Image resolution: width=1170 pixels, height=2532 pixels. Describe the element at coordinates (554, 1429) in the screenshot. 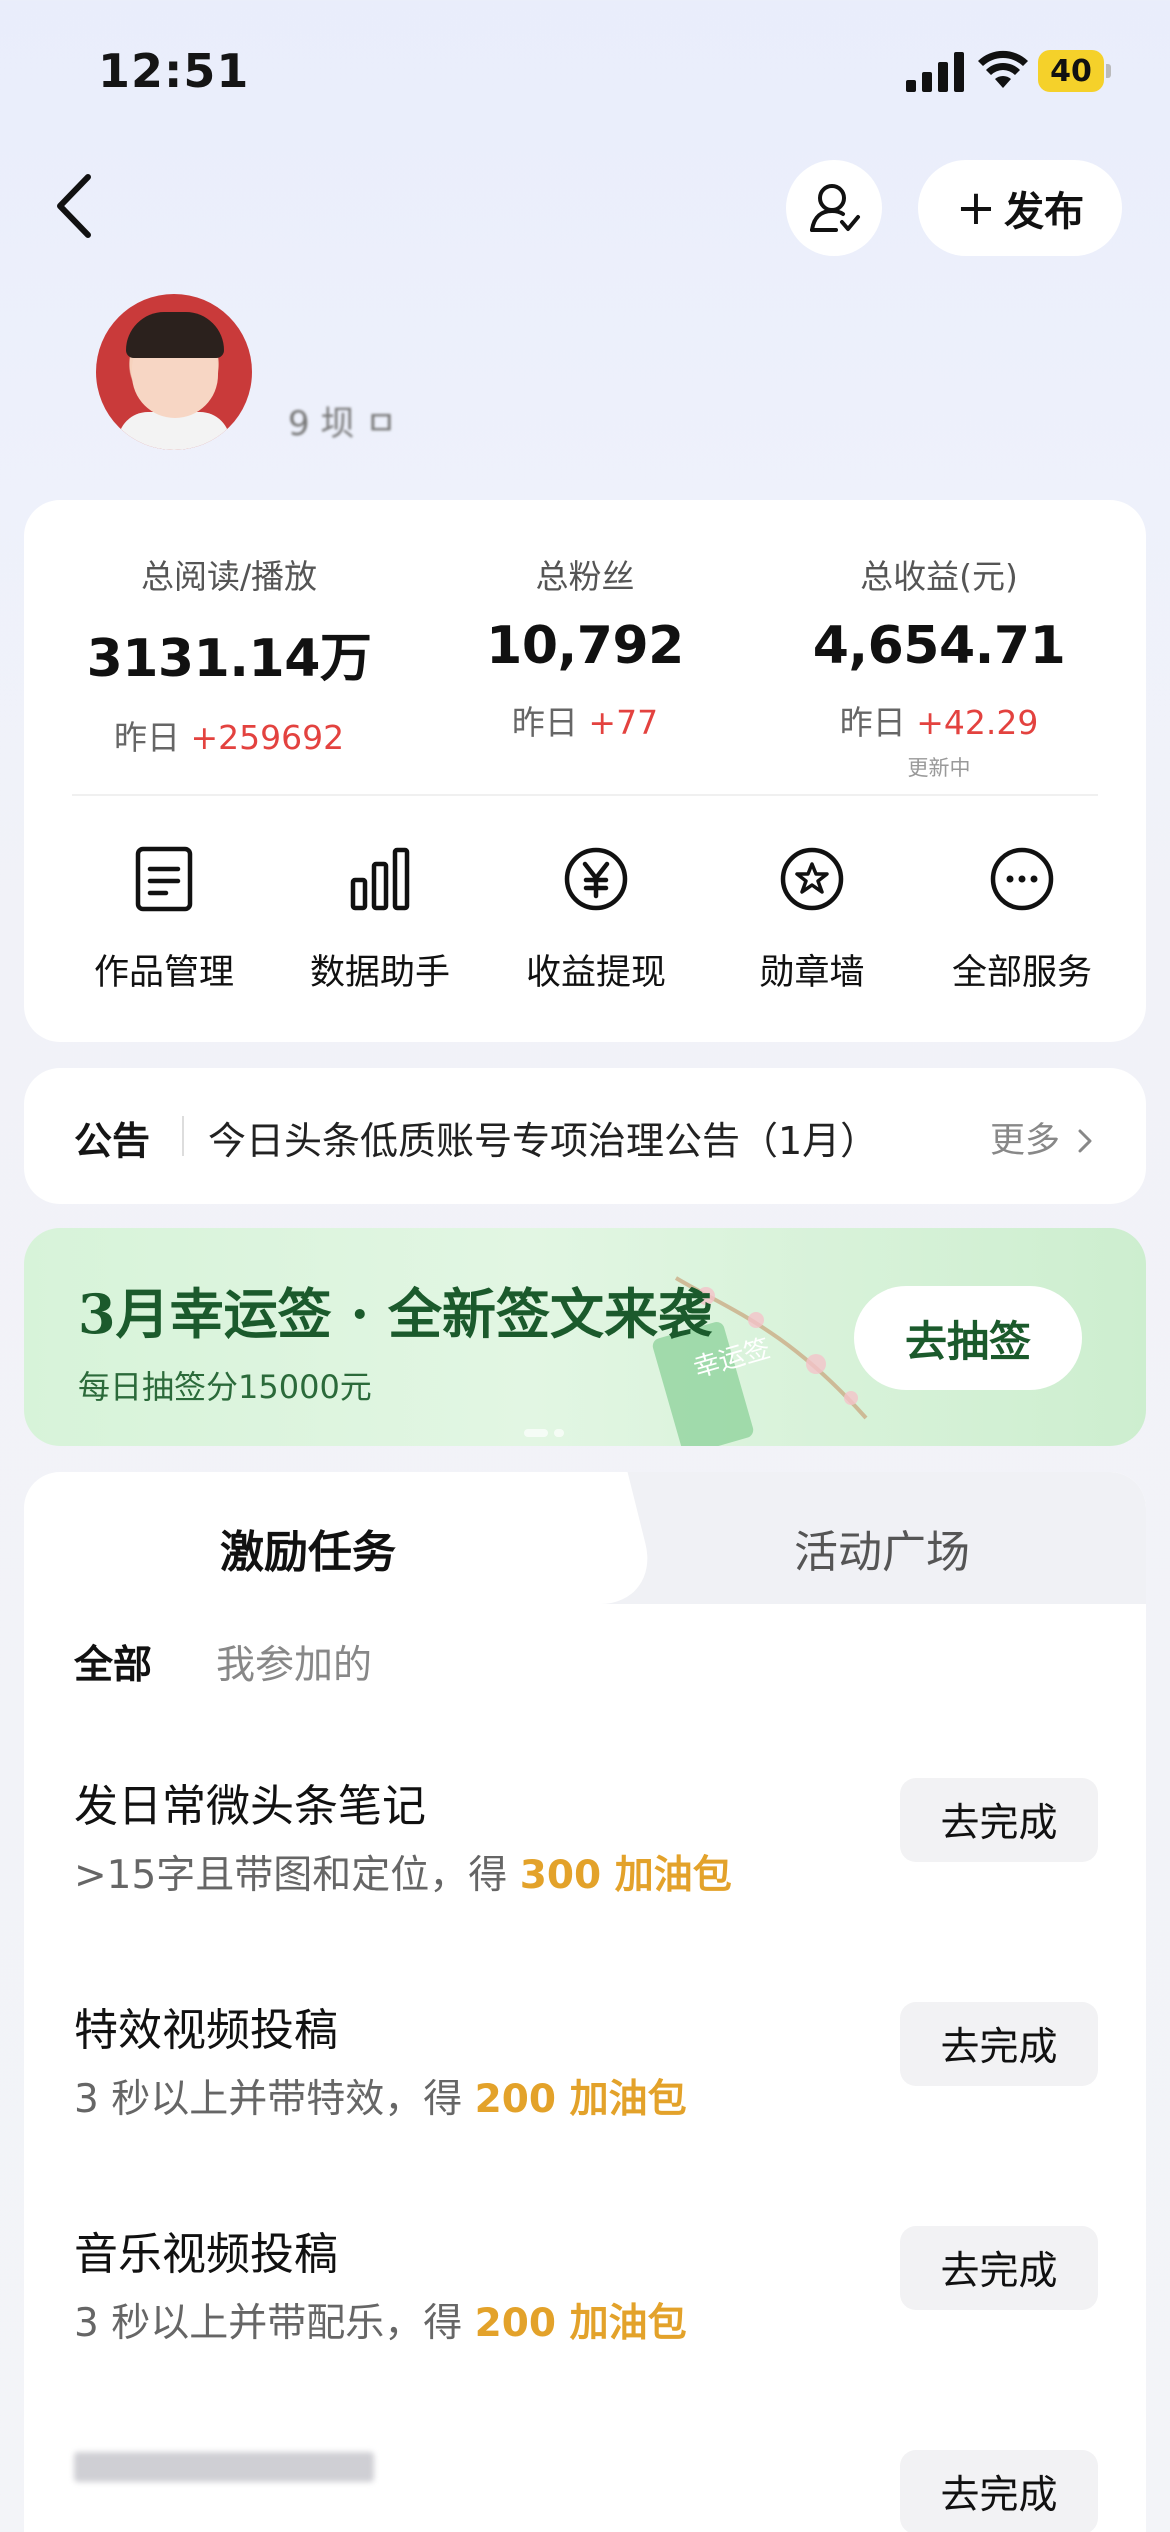

I see `carousel-dots` at that location.